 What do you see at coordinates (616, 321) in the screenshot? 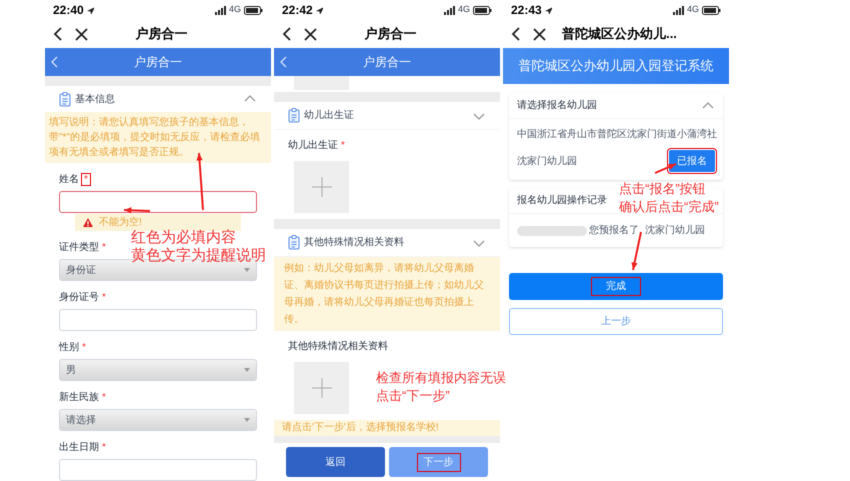
I see `action-button: 上一步` at bounding box center [616, 321].